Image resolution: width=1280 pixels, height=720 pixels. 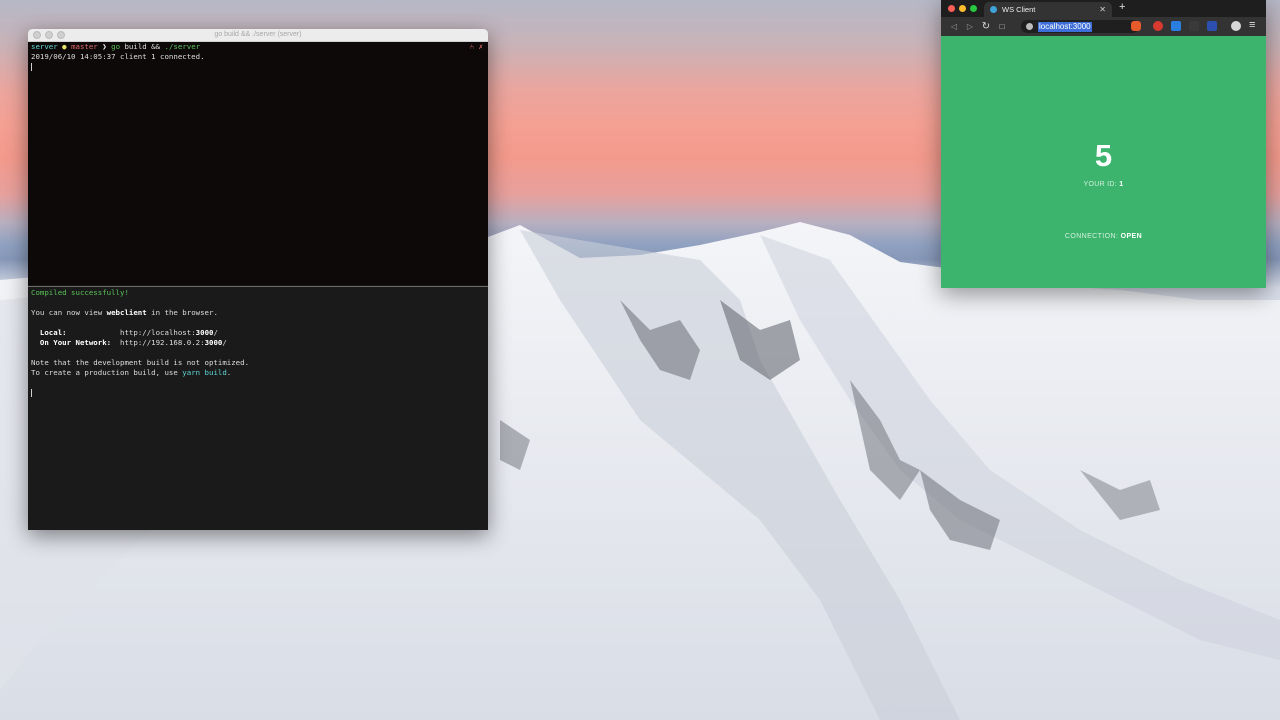 What do you see at coordinates (182, 312) in the screenshot?
I see `view-suffix: in the browser.` at bounding box center [182, 312].